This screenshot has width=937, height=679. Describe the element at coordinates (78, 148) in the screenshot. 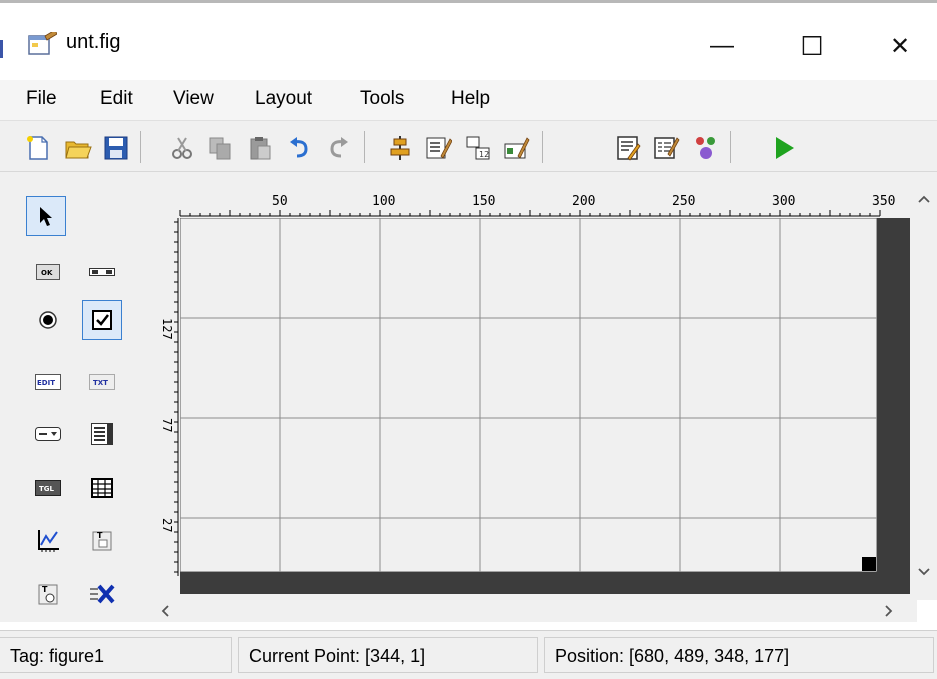

I see `open-folder-icon` at that location.